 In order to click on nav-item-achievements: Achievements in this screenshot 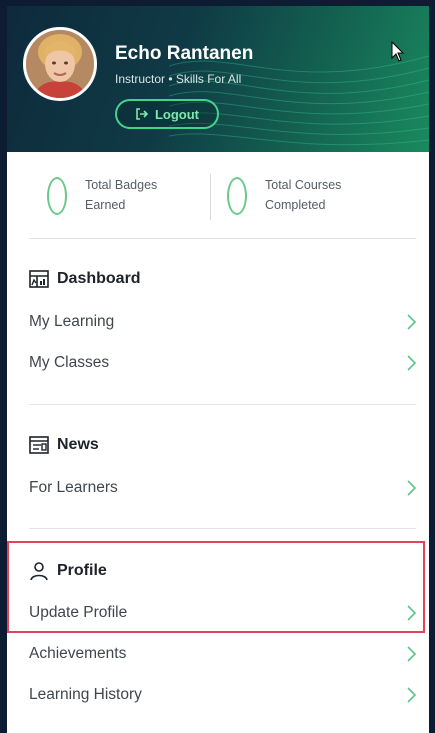, I will do `click(223, 654)`.